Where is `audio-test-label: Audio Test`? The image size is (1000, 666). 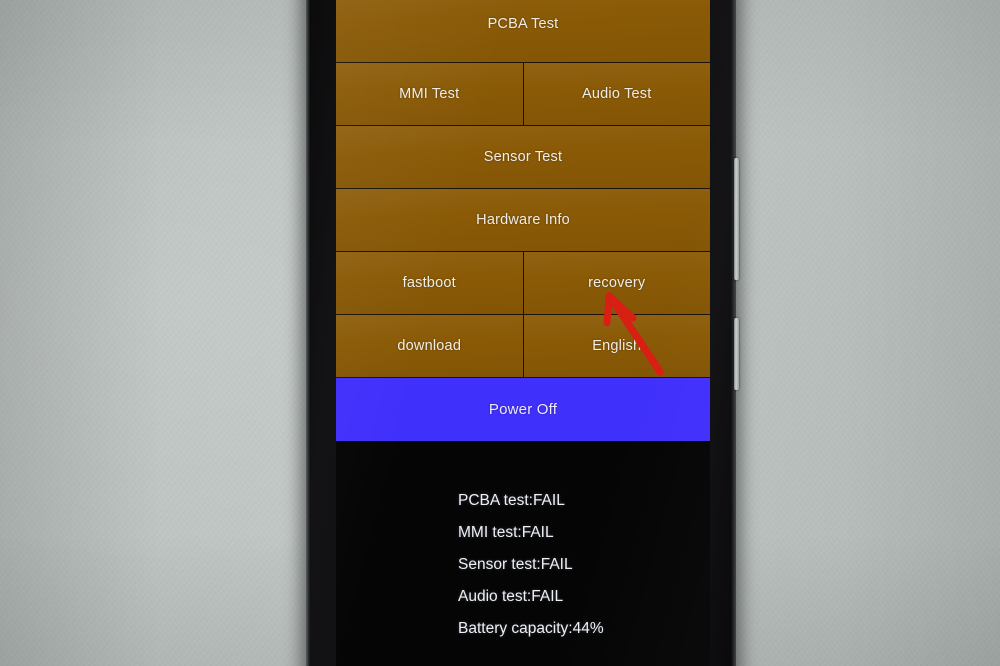
audio-test-label: Audio Test is located at coordinates (617, 94).